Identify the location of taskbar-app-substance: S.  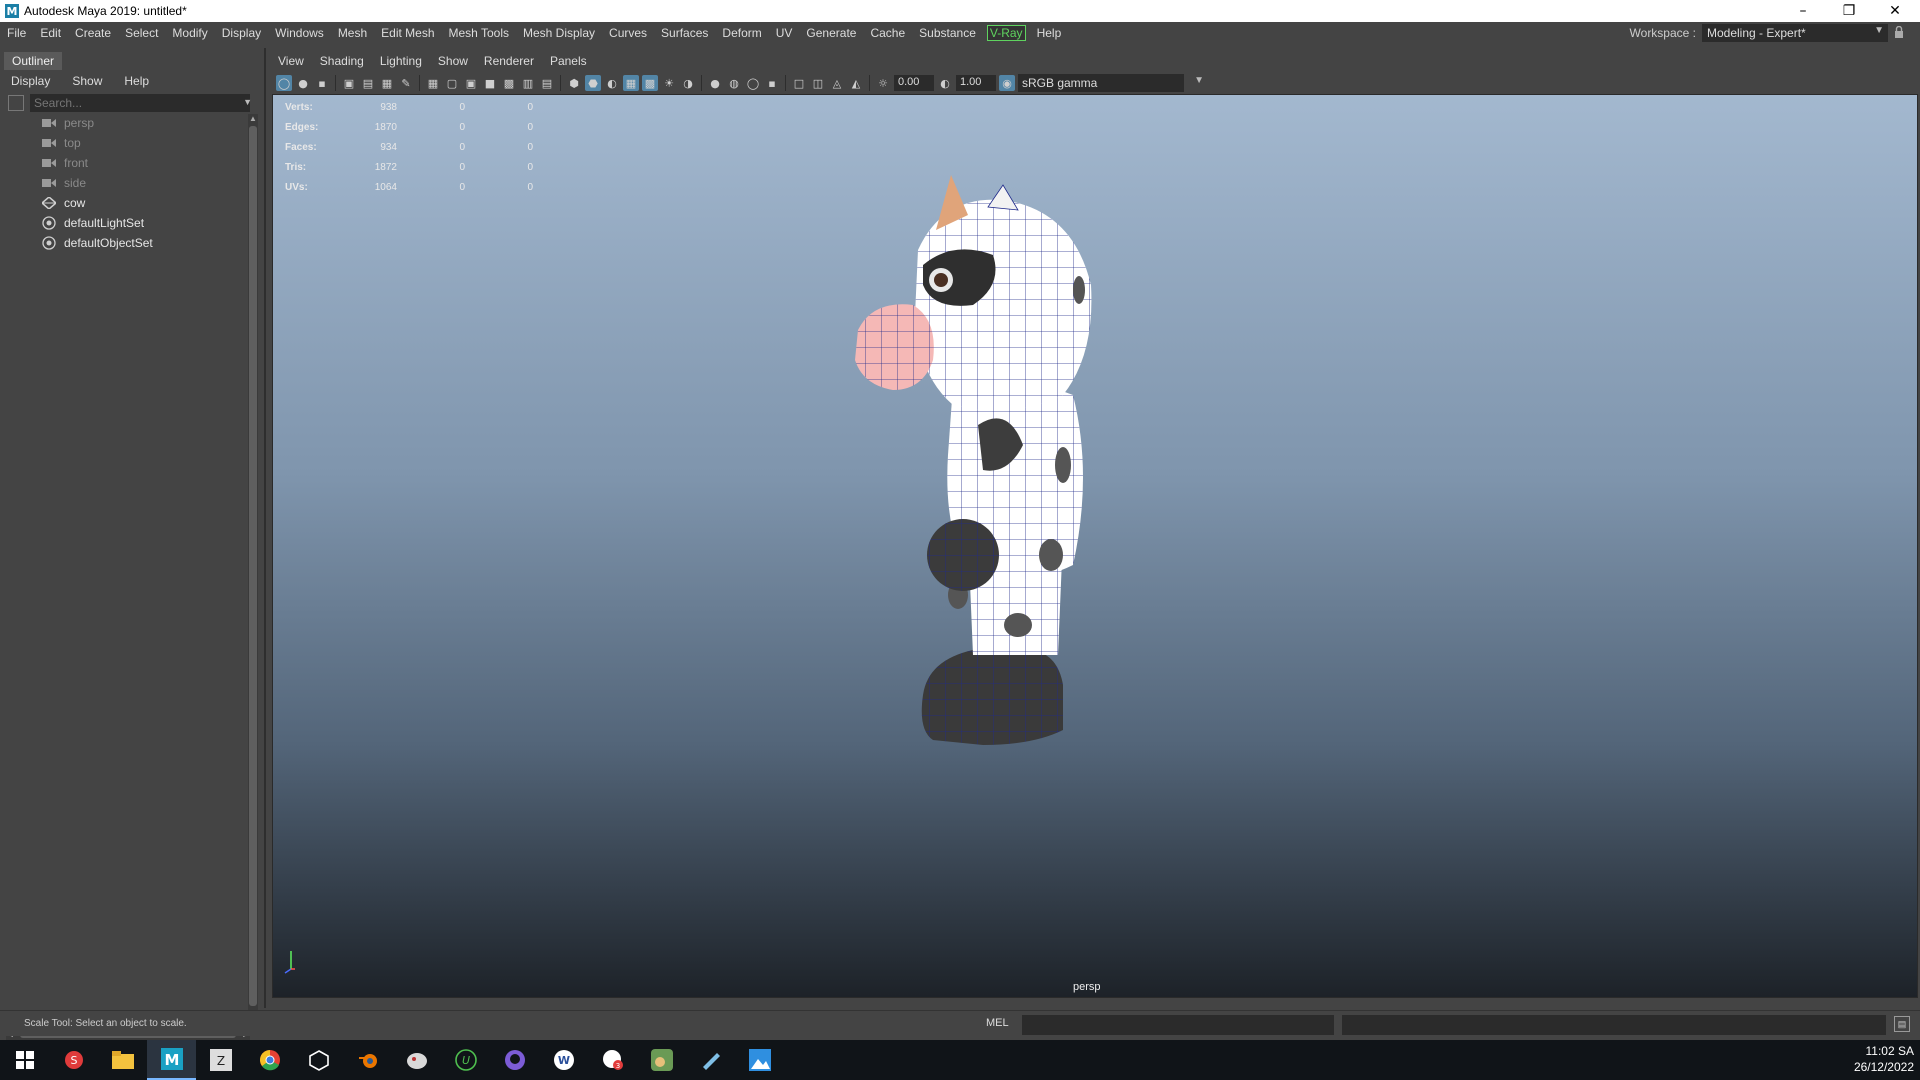
(73, 1060).